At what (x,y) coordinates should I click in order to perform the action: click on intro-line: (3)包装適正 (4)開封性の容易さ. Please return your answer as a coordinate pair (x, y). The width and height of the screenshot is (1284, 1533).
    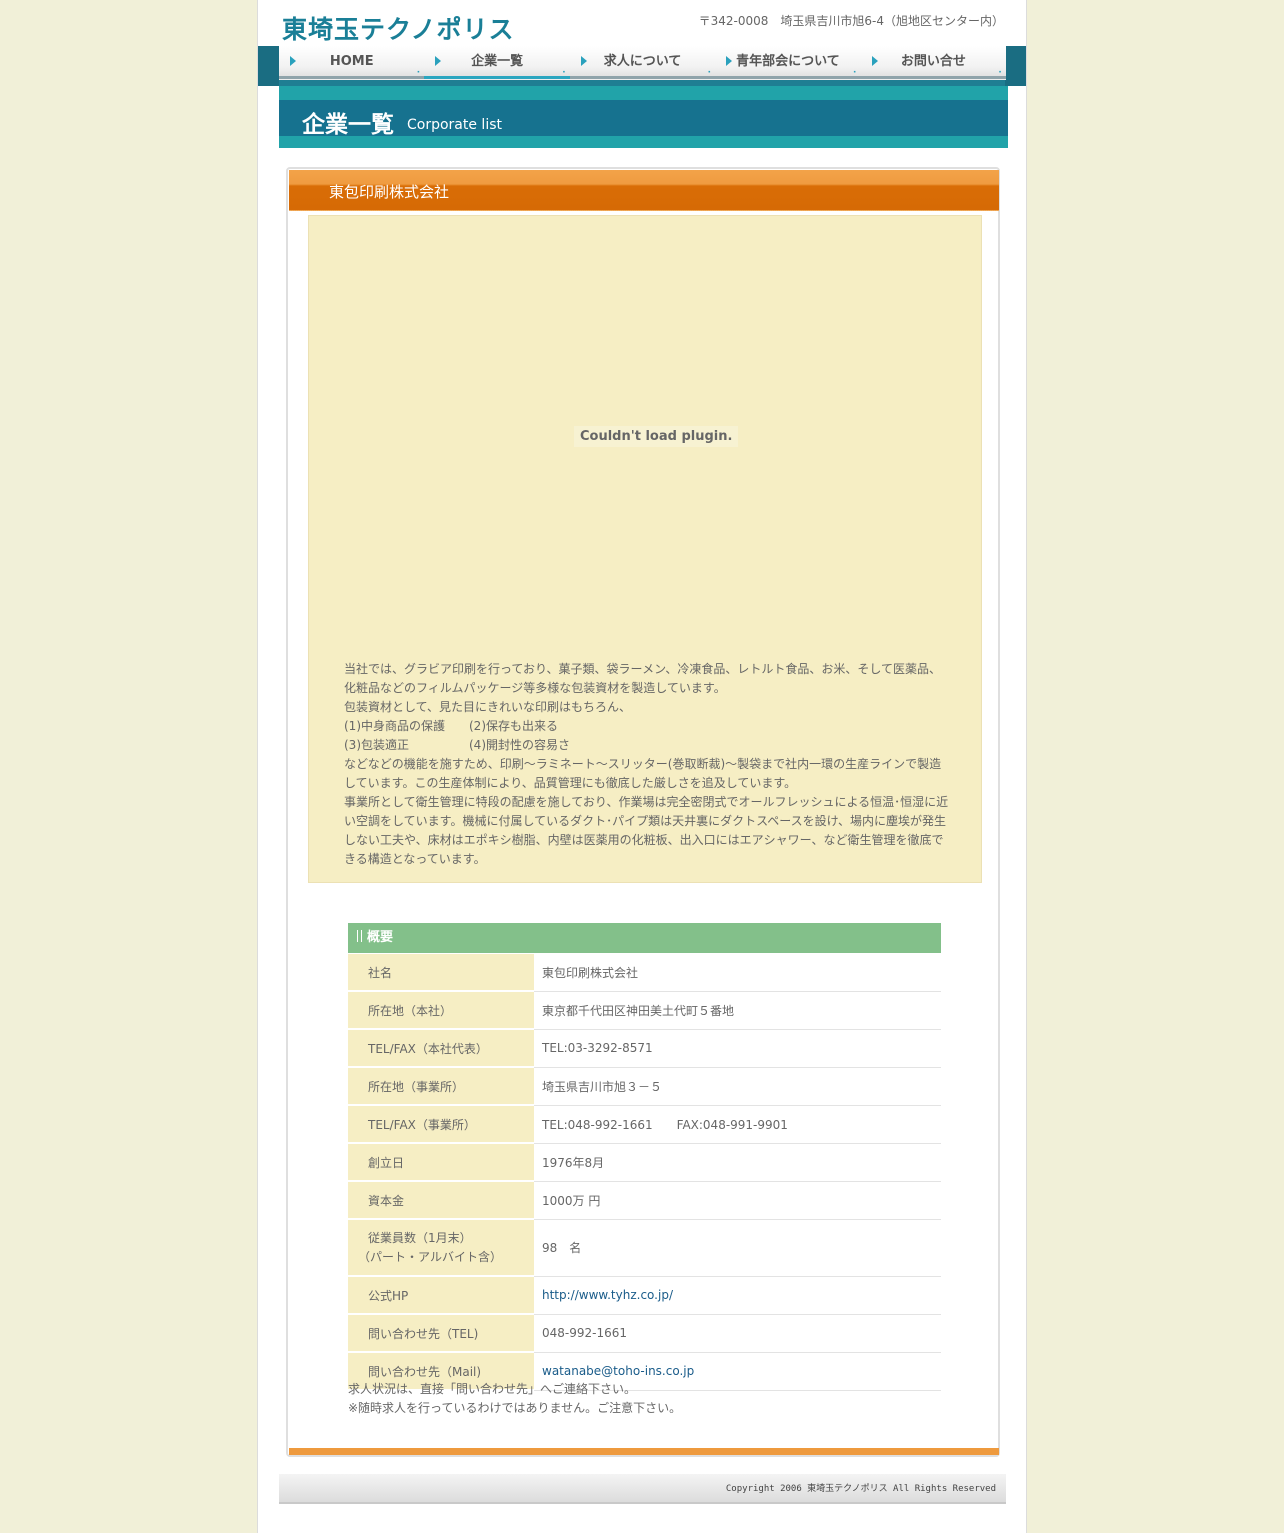
    Looking at the image, I should click on (457, 745).